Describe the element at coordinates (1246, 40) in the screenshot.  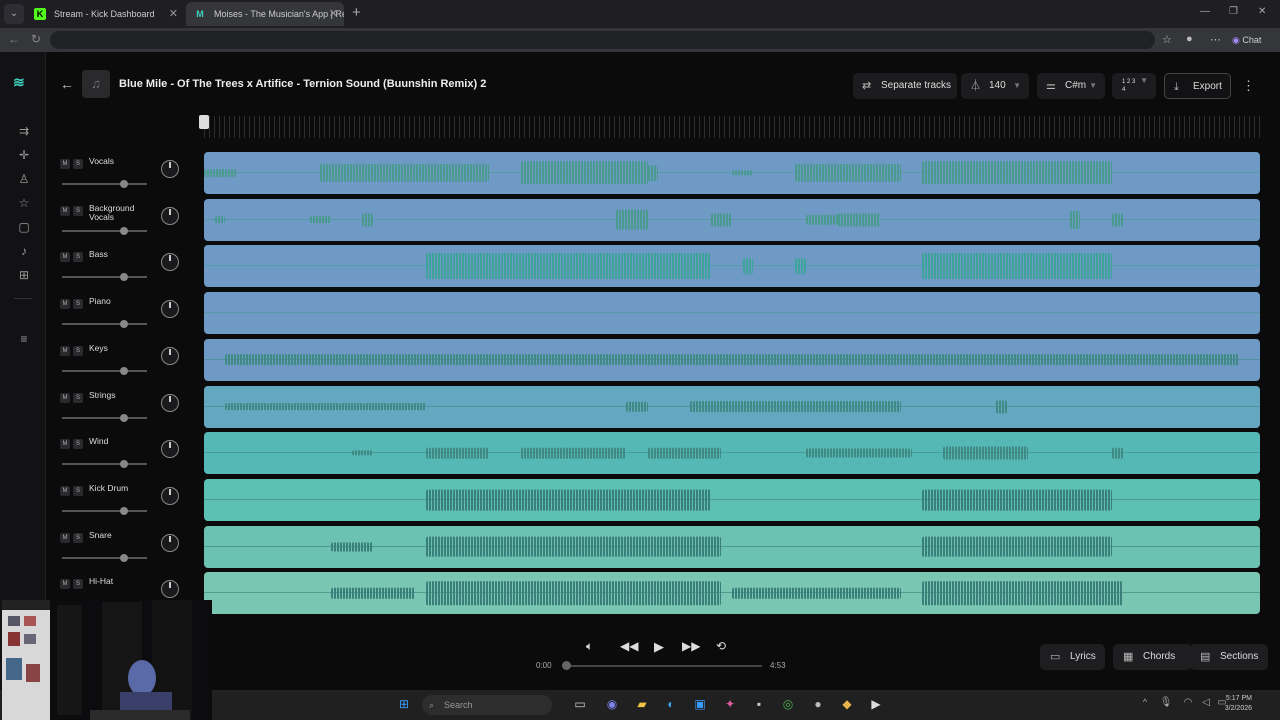
I see `chat-button: ◉ Chat` at that location.